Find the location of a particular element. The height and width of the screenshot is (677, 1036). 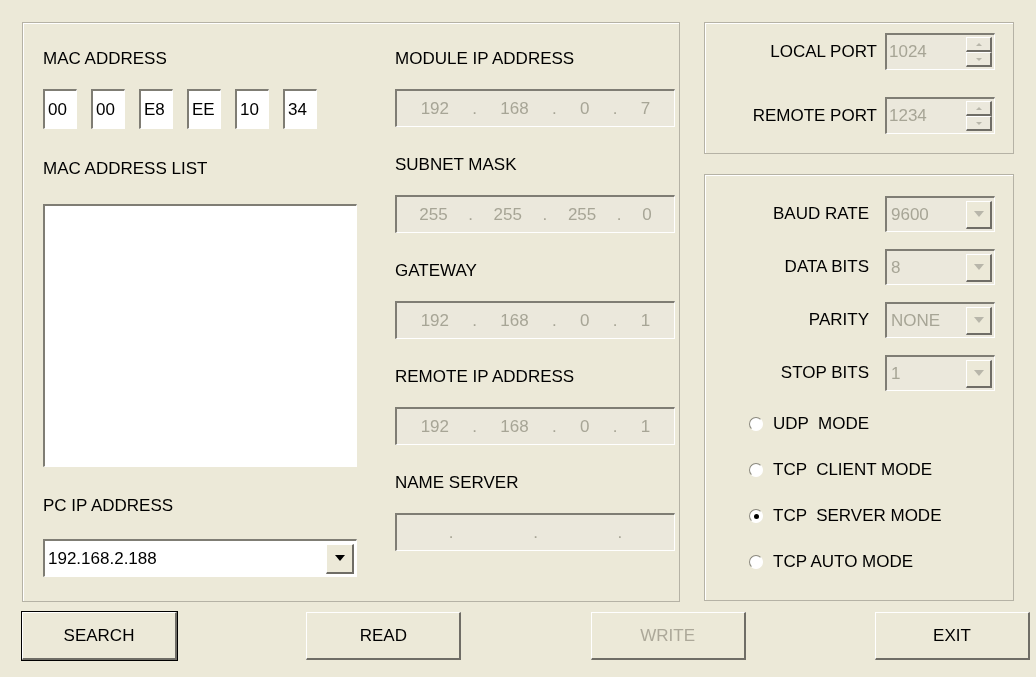

field-label: MODULE IP ADDRESS is located at coordinates (485, 59).